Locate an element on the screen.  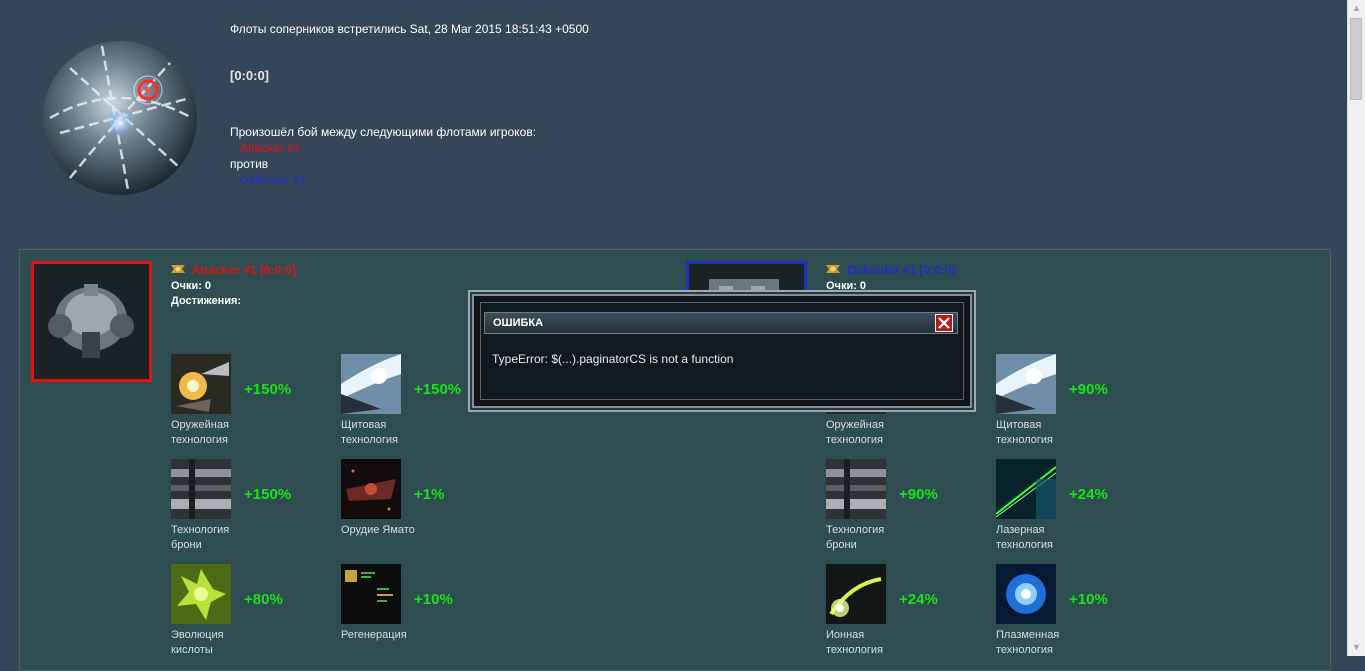
tech-label: Регенерация is located at coordinates (374, 635).